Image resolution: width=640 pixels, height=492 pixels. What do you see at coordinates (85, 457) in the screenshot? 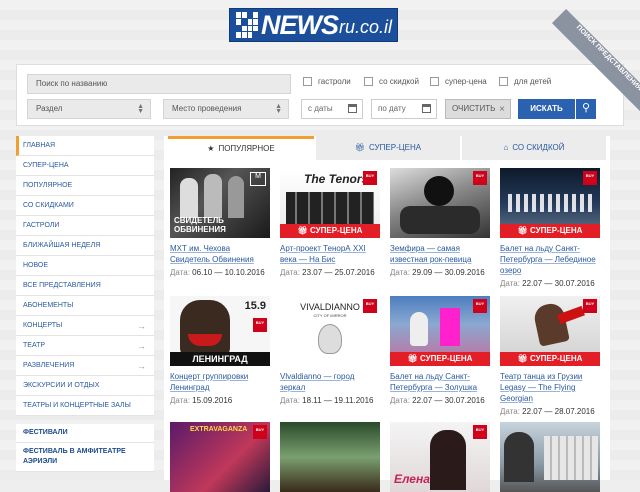
I see `festival-link-amphitheatre: ФЕСТИВАЛЬ В АМФИТЕАТРЕ АЭРИЭЛИ` at bounding box center [85, 457].